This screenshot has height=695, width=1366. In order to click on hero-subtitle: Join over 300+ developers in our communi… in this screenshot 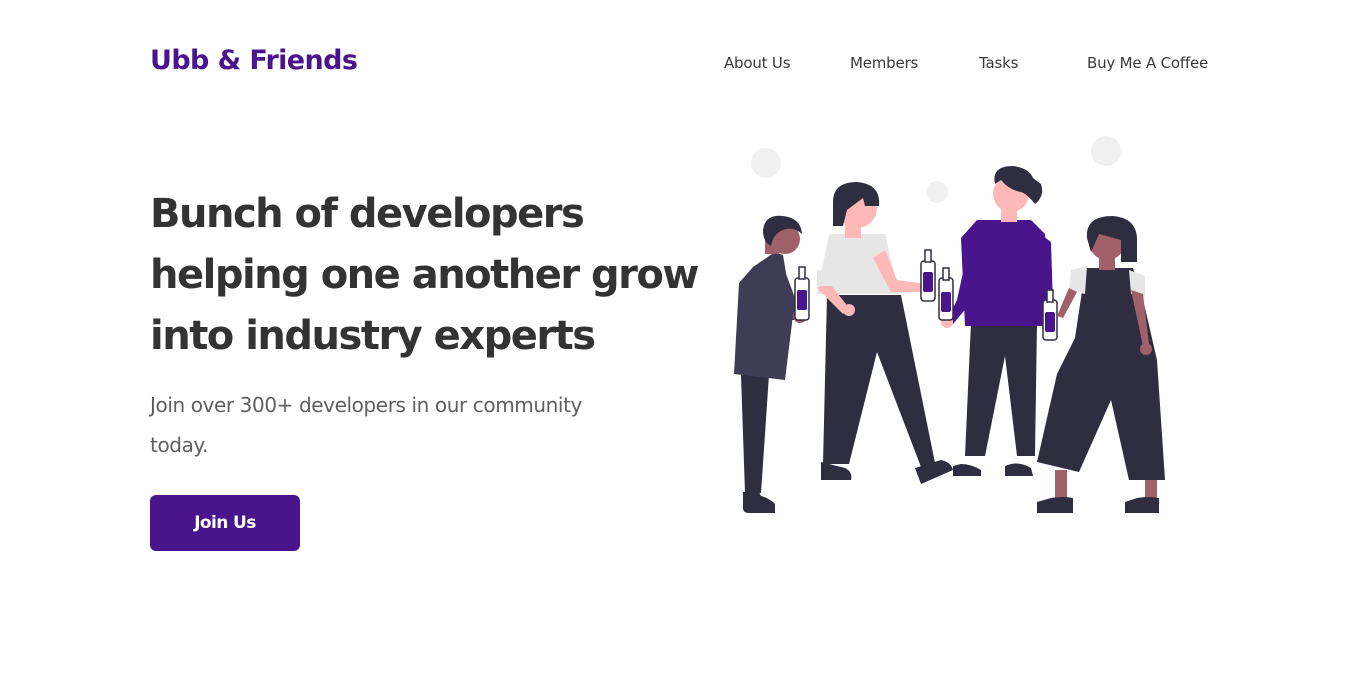, I will do `click(400, 425)`.